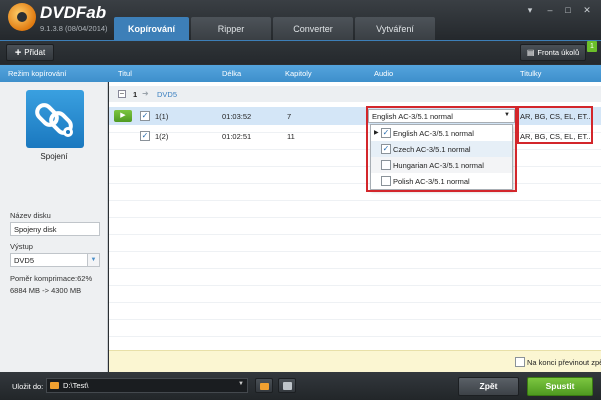  Describe the element at coordinates (28, 386) in the screenshot. I see `save-to-label: Uložit do:` at that location.